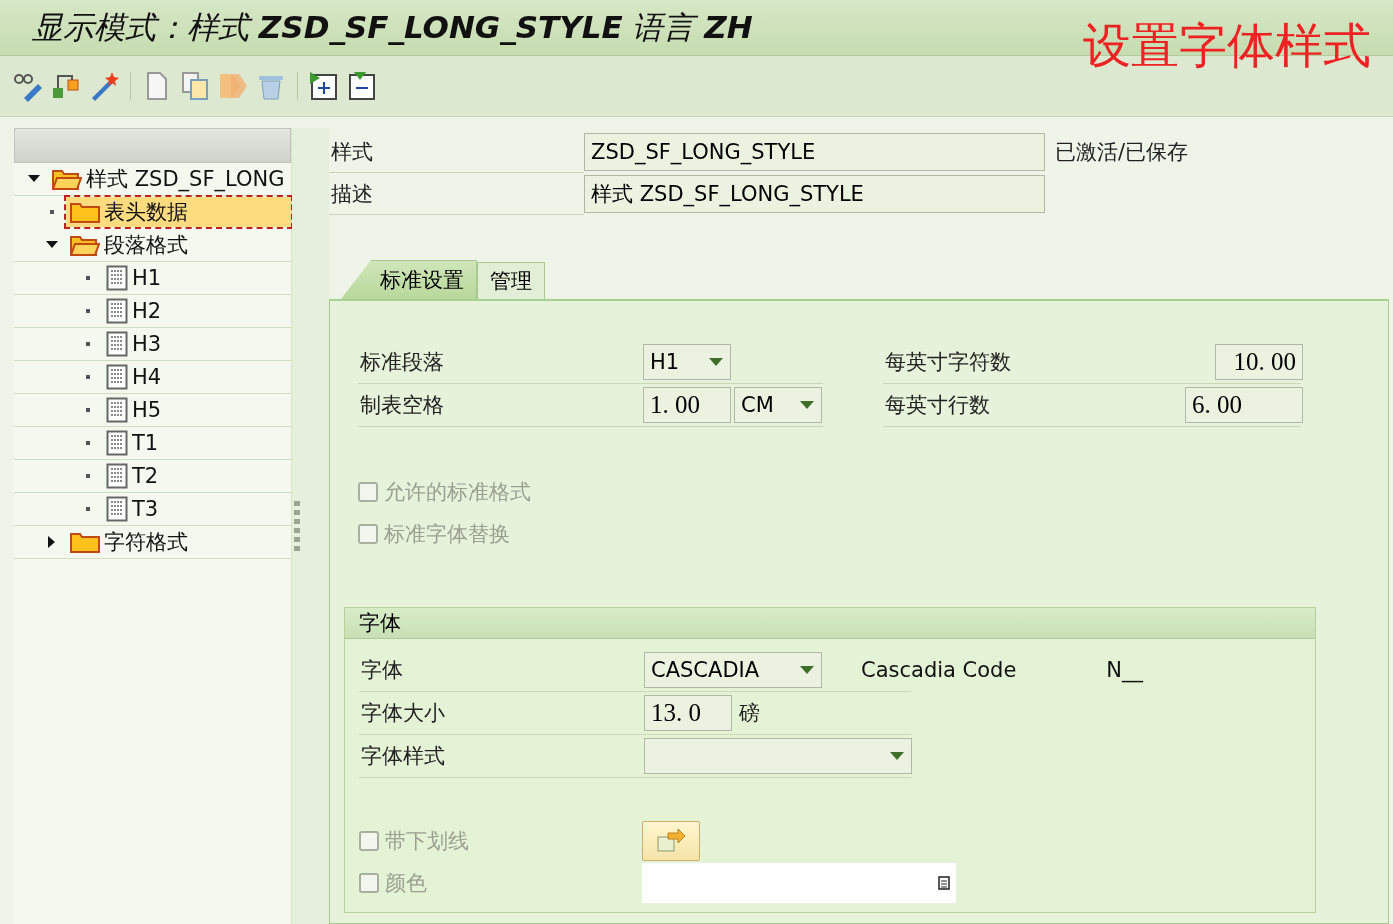 This screenshot has height=924, width=1393. I want to click on field-label: 制表空格, so click(402, 405).